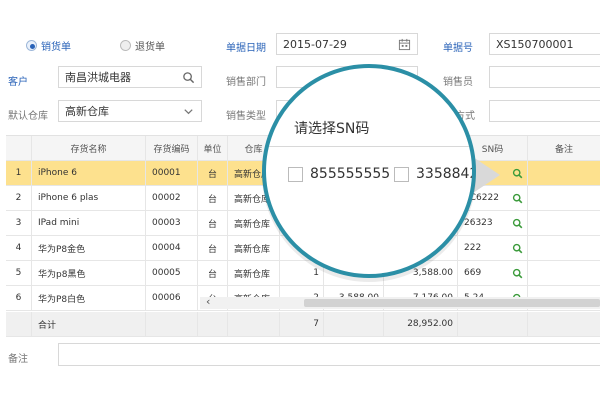  What do you see at coordinates (19, 198) in the screenshot?
I see `row-index: 2` at bounding box center [19, 198].